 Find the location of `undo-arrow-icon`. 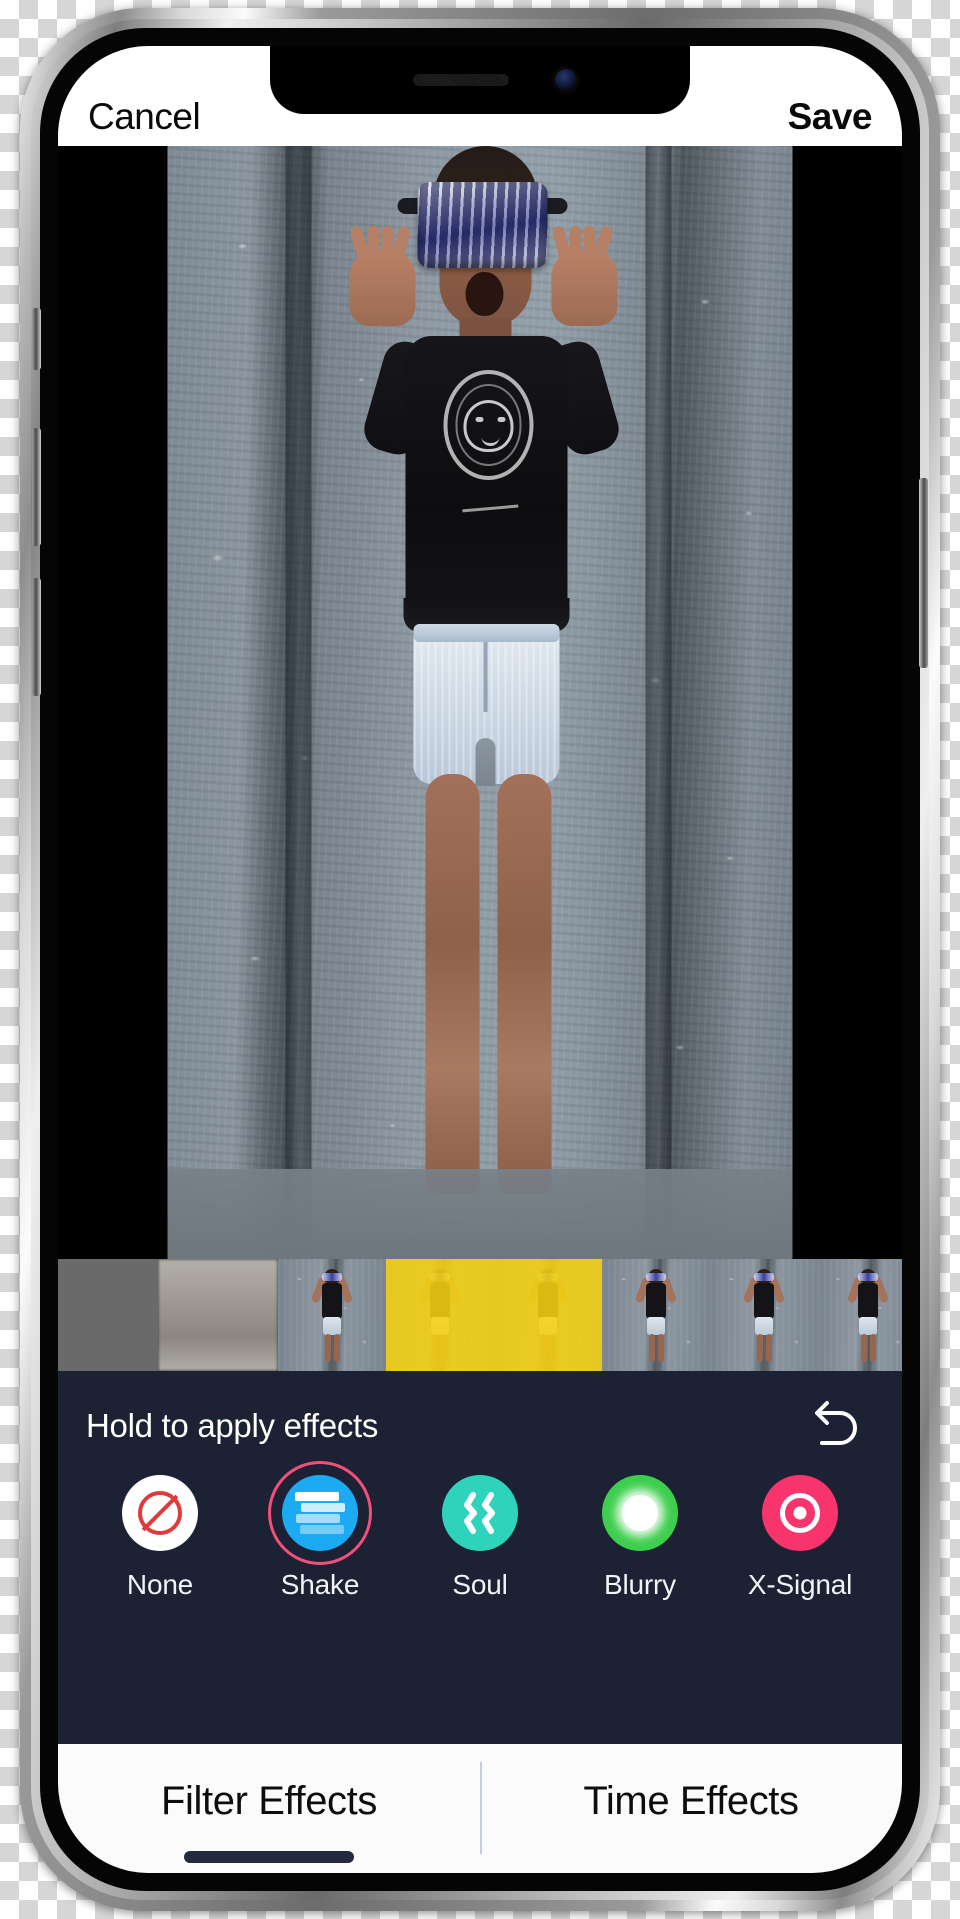

undo-arrow-icon is located at coordinates (834, 1426).